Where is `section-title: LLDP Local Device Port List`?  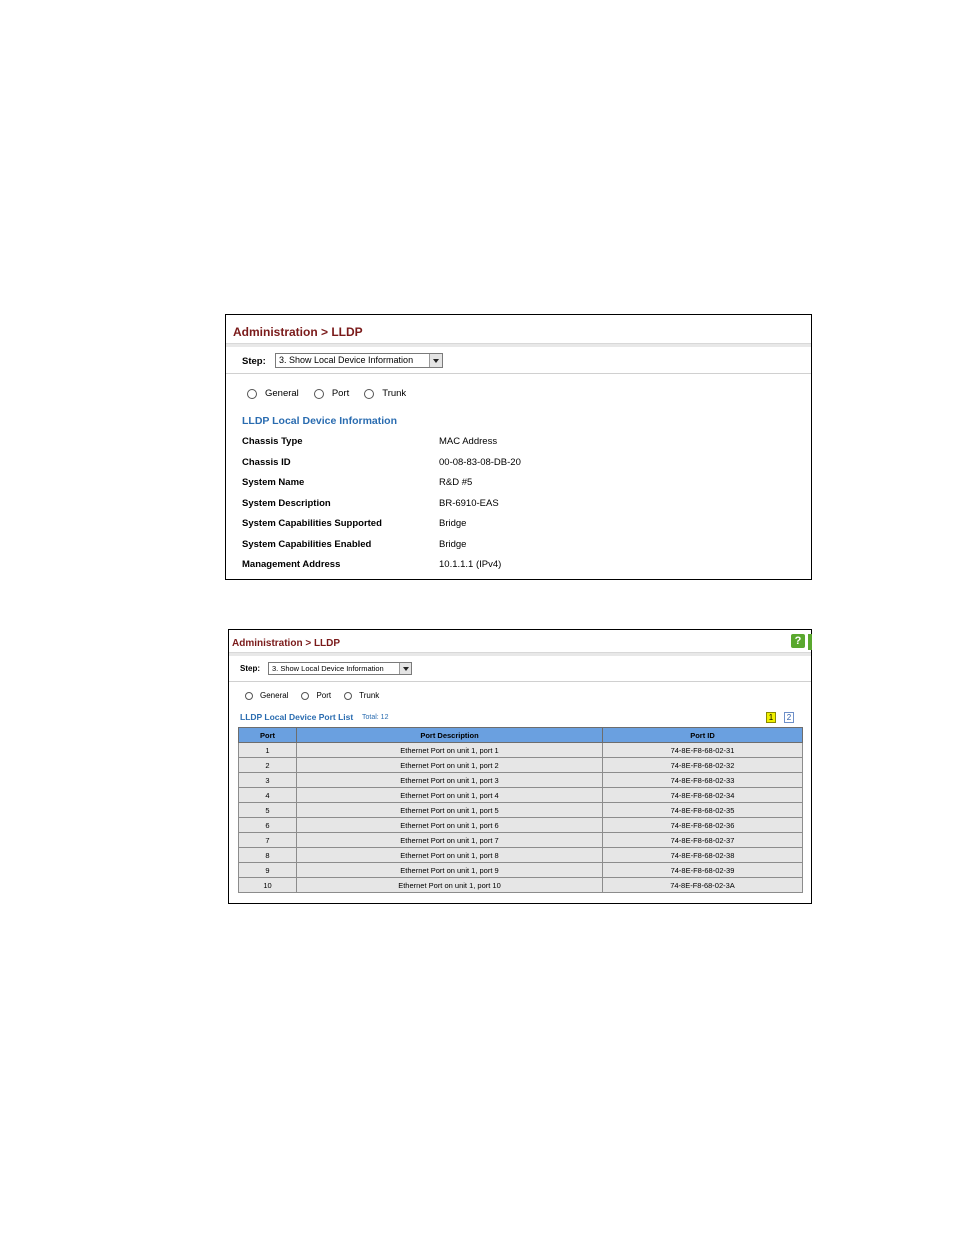 section-title: LLDP Local Device Port List is located at coordinates (297, 717).